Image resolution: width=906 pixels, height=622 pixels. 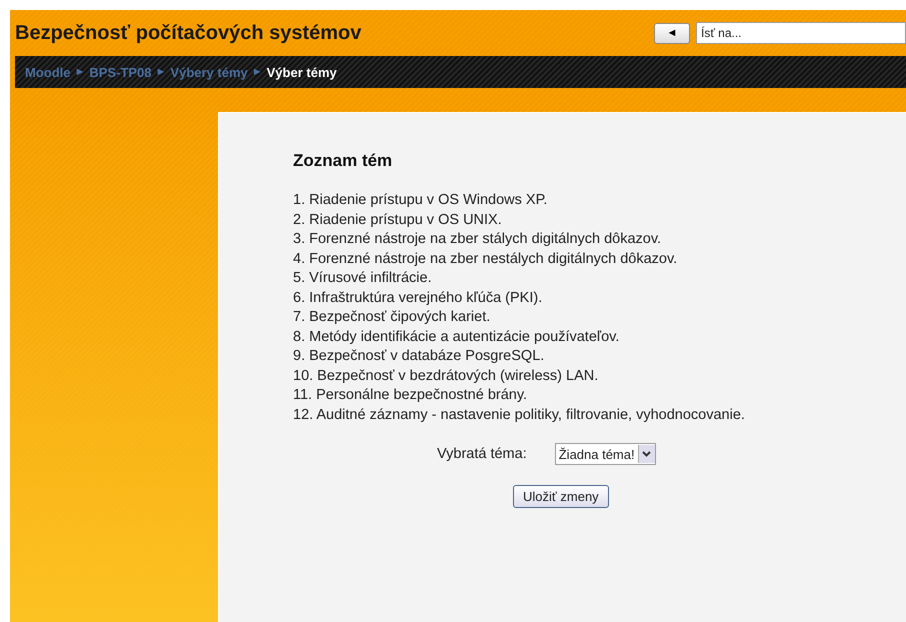 I want to click on topic-select: Žiadna téma!, so click(x=605, y=454).